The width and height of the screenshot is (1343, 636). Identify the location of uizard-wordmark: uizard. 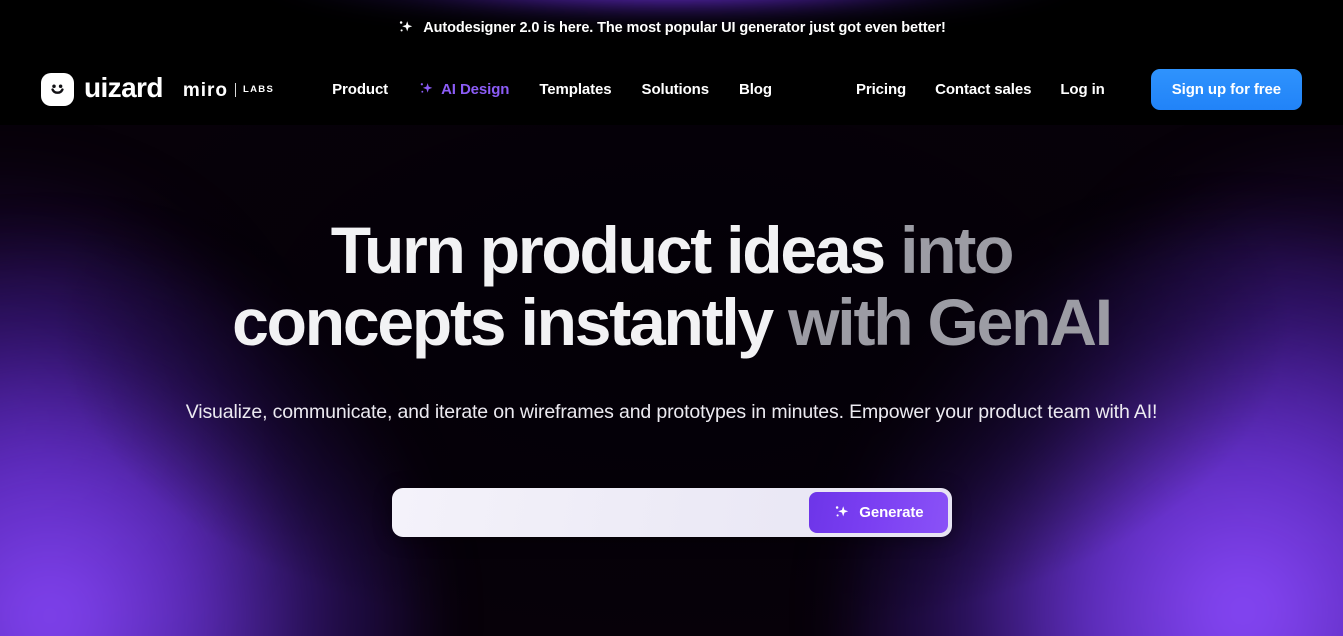
(123, 87).